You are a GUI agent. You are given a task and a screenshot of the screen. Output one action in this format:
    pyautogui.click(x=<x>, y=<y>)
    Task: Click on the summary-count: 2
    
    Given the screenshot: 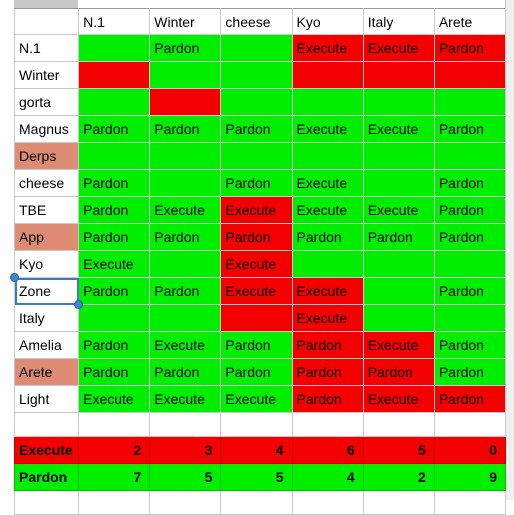 What is the action you would take?
    pyautogui.click(x=398, y=477)
    